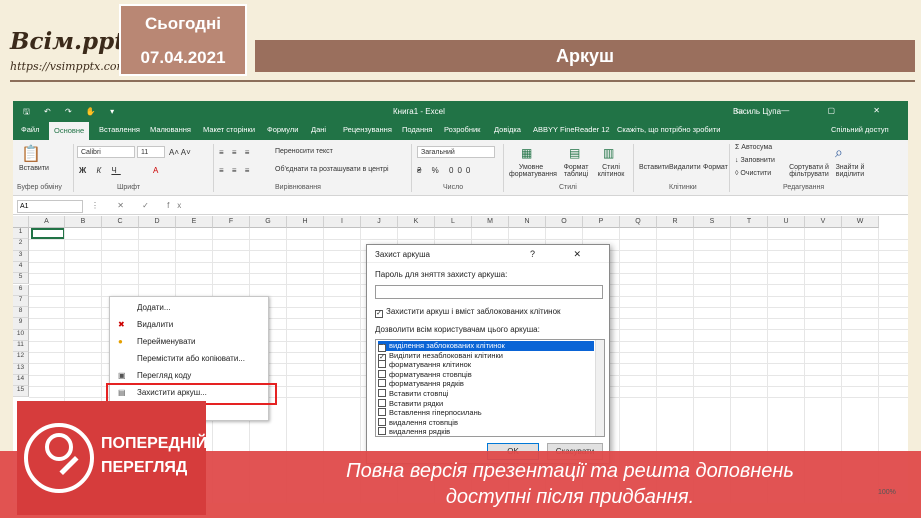 Image resolution: width=921 pixels, height=518 pixels. I want to click on font-color-icon: A, so click(155, 170).